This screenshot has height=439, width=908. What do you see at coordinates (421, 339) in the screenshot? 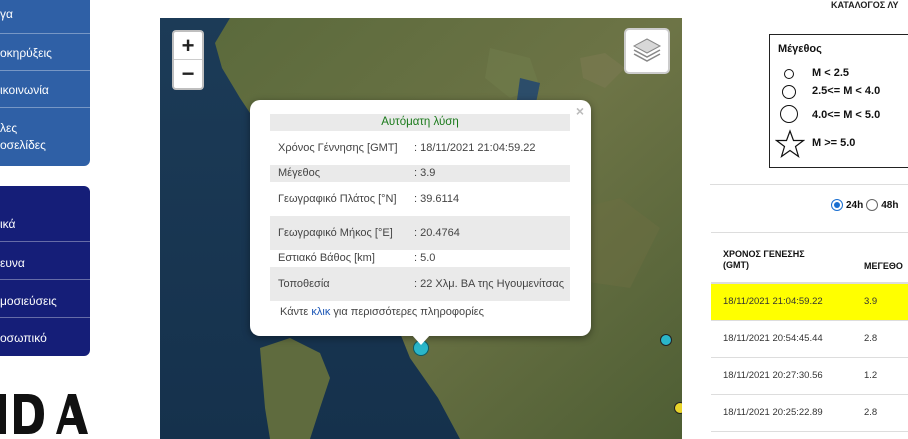
I see `popup-tip` at bounding box center [421, 339].